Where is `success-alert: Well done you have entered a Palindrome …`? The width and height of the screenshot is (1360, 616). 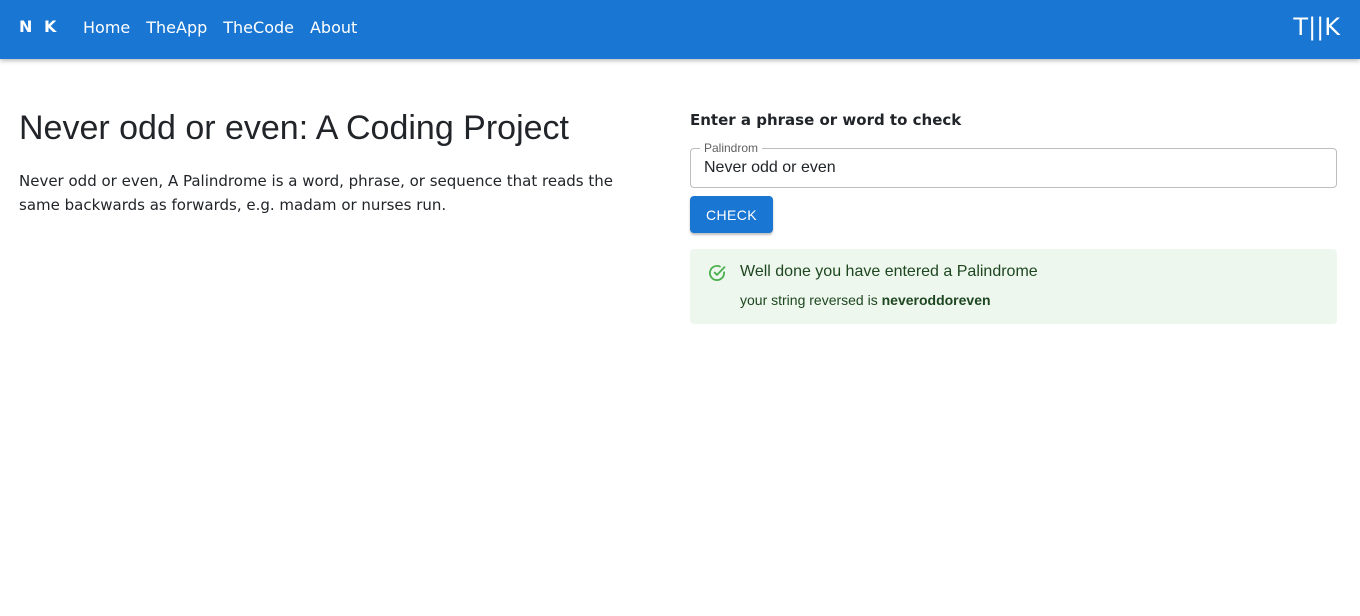
success-alert: Well done you have entered a Palindrome … is located at coordinates (1013, 286).